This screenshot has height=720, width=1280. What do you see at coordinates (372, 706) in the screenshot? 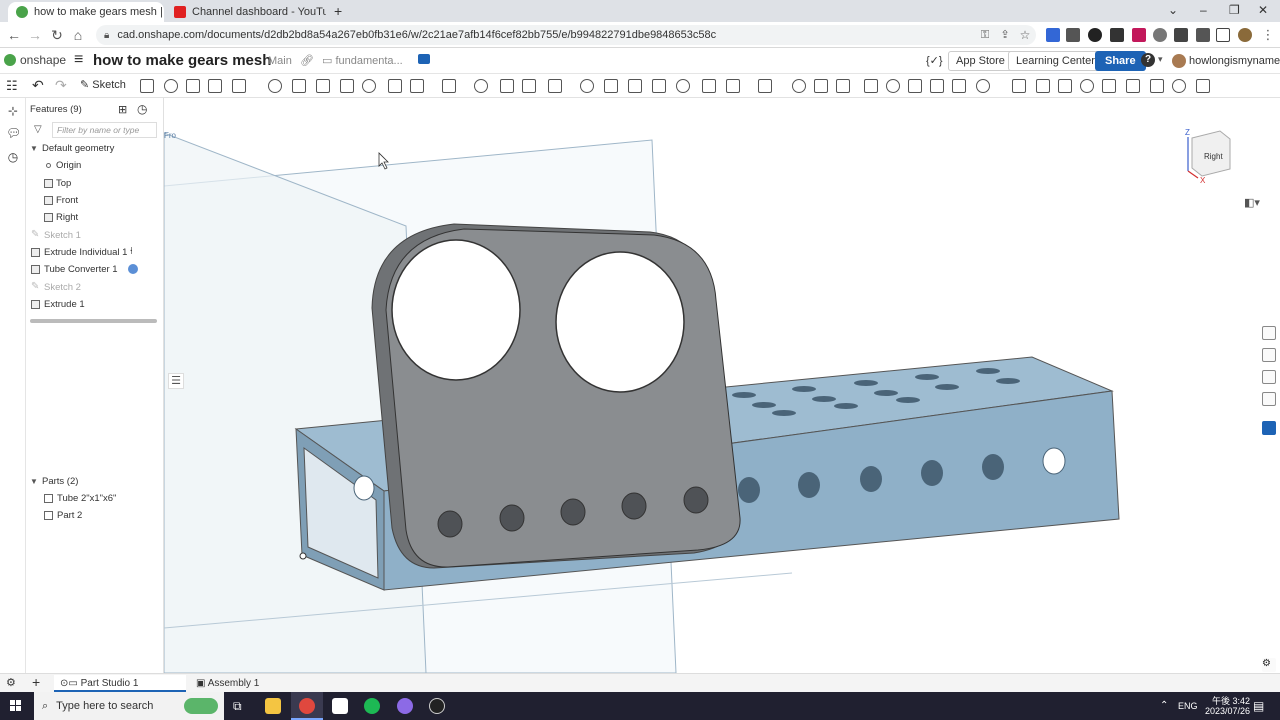
I see `spotify-icon` at bounding box center [372, 706].